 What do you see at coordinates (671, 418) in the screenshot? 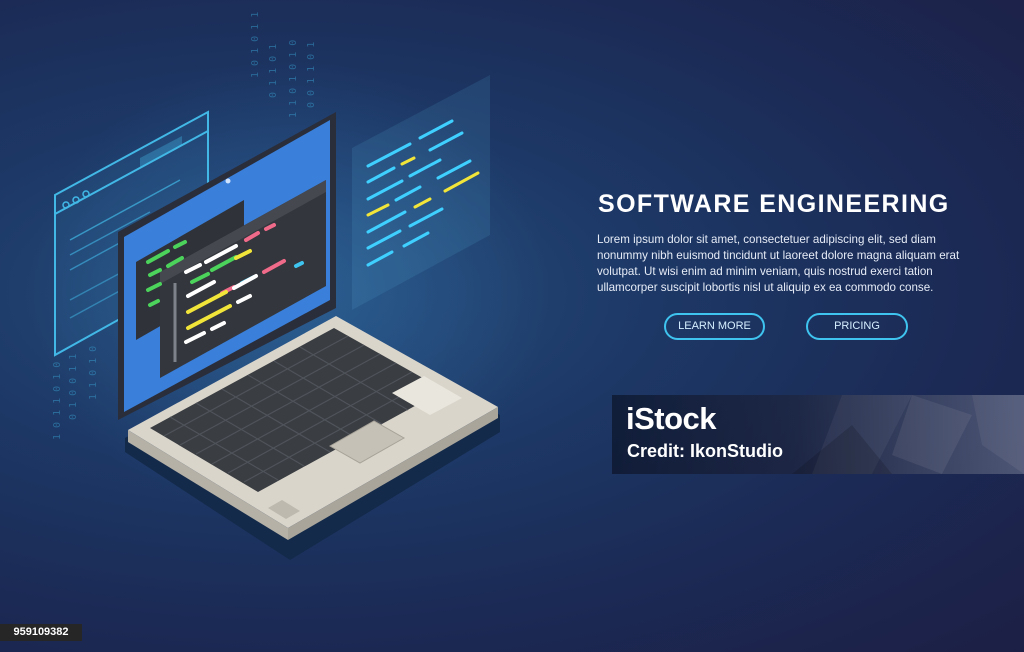
I see `watermark-logo: iStock` at bounding box center [671, 418].